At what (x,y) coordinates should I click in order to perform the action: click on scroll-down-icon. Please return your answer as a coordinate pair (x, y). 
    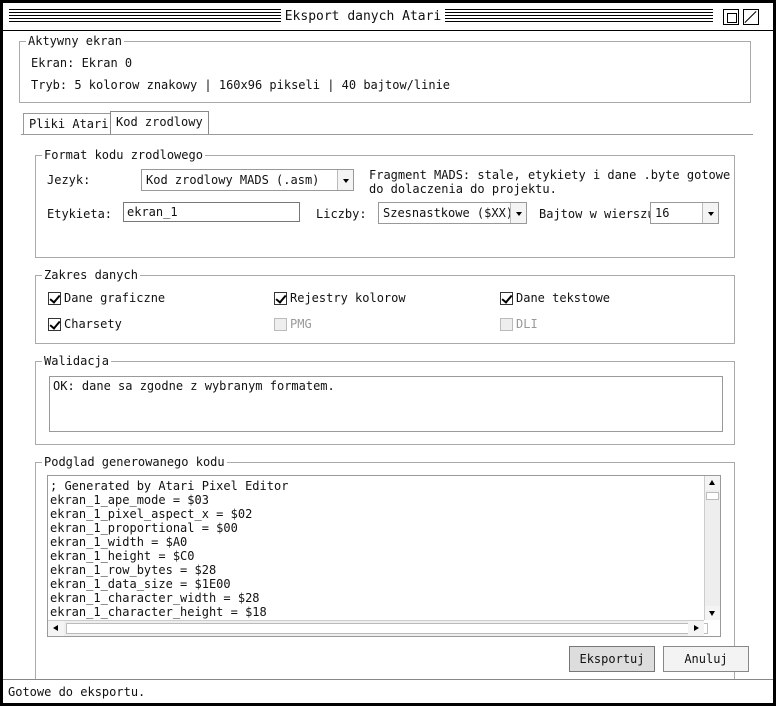
    Looking at the image, I should click on (712, 613).